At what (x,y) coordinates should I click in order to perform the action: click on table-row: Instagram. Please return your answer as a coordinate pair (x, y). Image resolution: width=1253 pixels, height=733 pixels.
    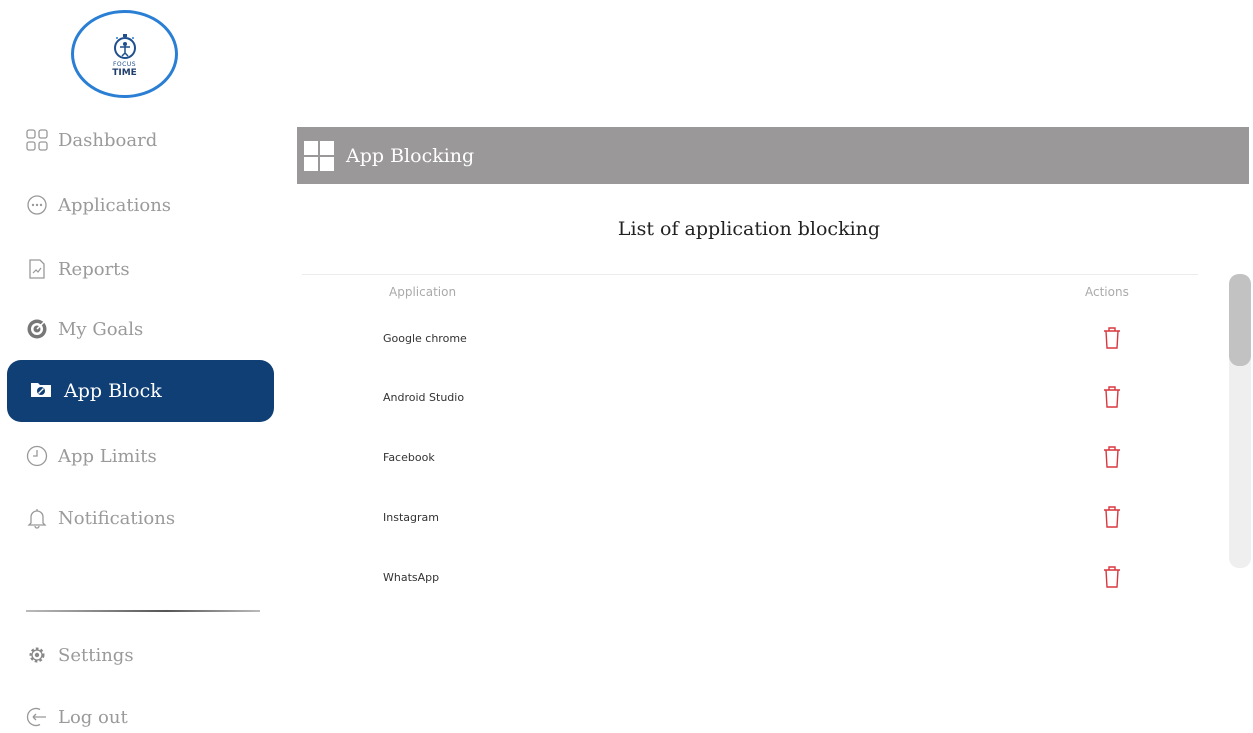
    Looking at the image, I should click on (768, 517).